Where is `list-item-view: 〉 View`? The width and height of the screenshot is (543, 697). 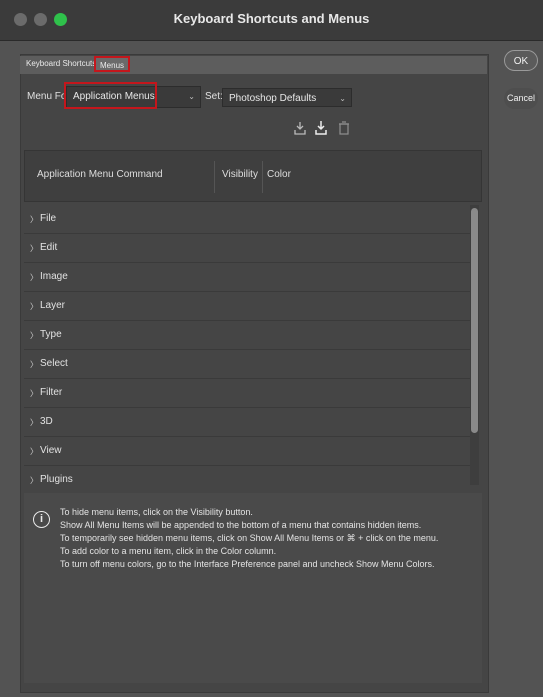 list-item-view: 〉 View is located at coordinates (247, 451).